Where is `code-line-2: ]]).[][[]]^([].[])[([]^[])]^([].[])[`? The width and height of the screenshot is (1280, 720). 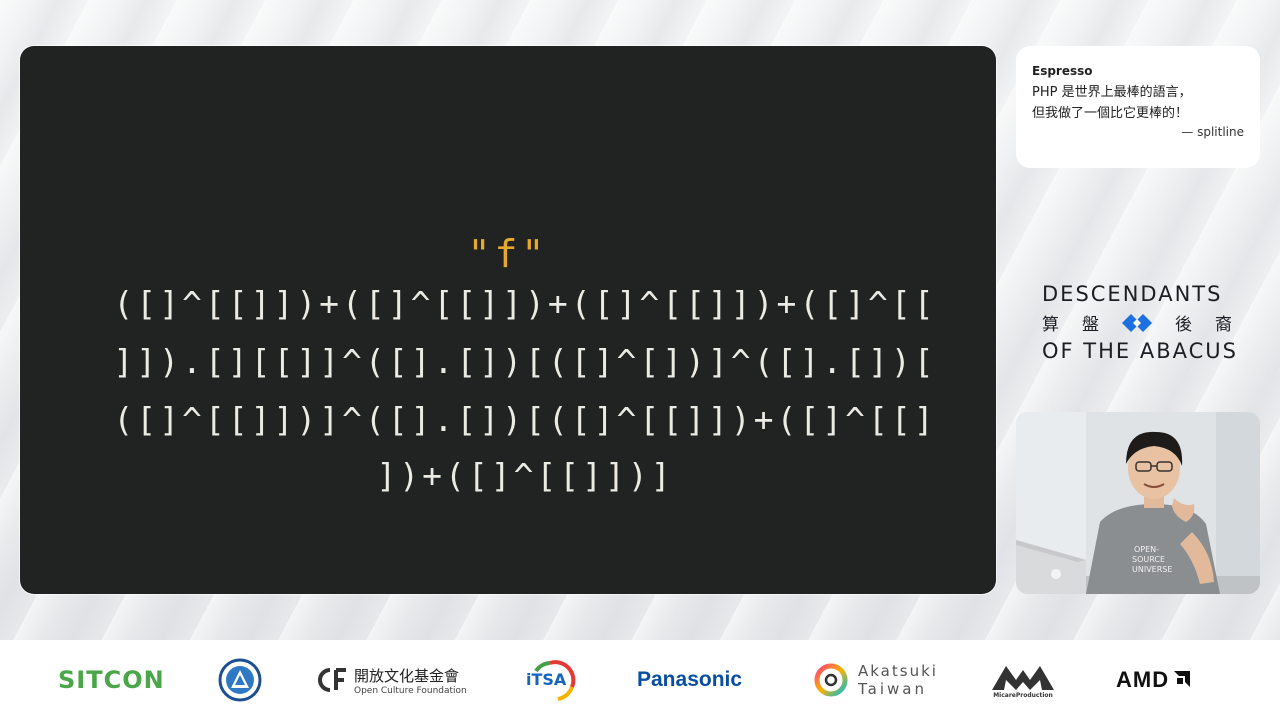 code-line-2: ]]).[][[]]^([].[])[([]^[])]^([].[])[ is located at coordinates (525, 361).